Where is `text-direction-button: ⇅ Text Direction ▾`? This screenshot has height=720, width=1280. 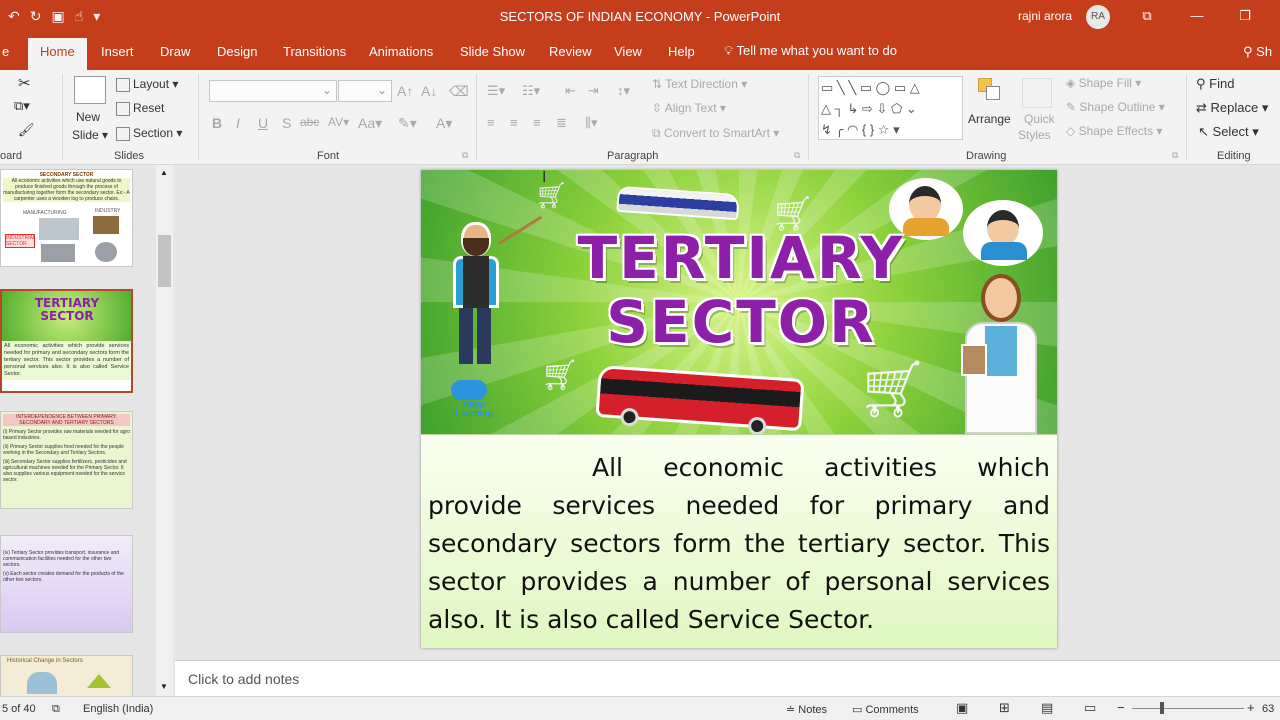 text-direction-button: ⇅ Text Direction ▾ is located at coordinates (699, 84).